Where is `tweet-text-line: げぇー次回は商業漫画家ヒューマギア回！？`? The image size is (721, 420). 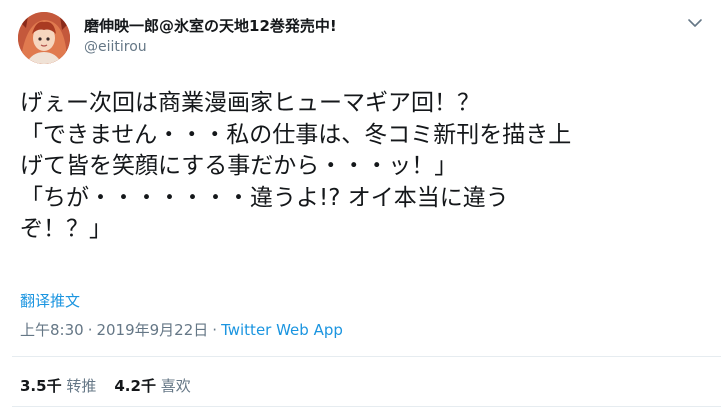 tweet-text-line: げぇー次回は商業漫画家ヒューマギア回！？ is located at coordinates (250, 103).